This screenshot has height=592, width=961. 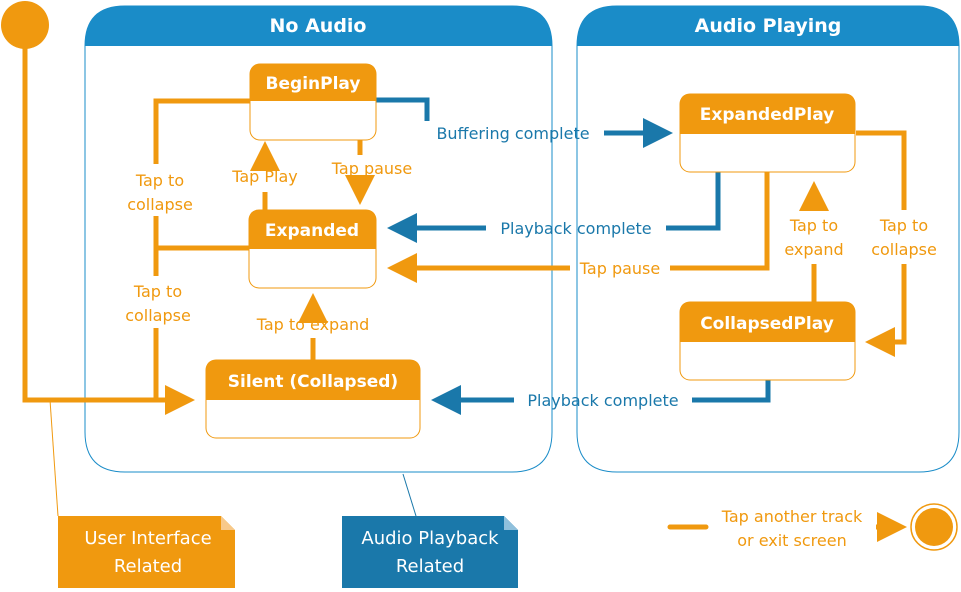 I want to click on initial-state-icon, so click(x=25, y=25).